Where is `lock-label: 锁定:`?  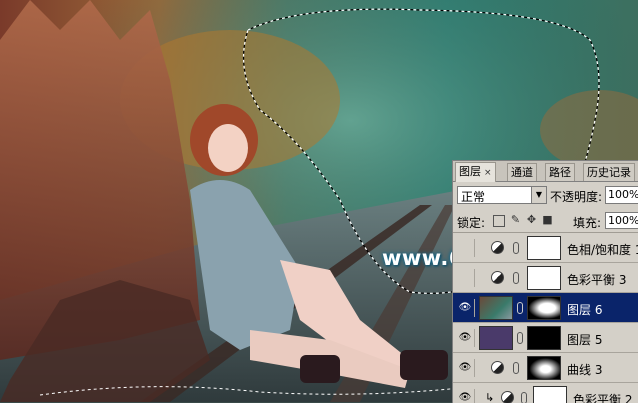 lock-label: 锁定: is located at coordinates (471, 223).